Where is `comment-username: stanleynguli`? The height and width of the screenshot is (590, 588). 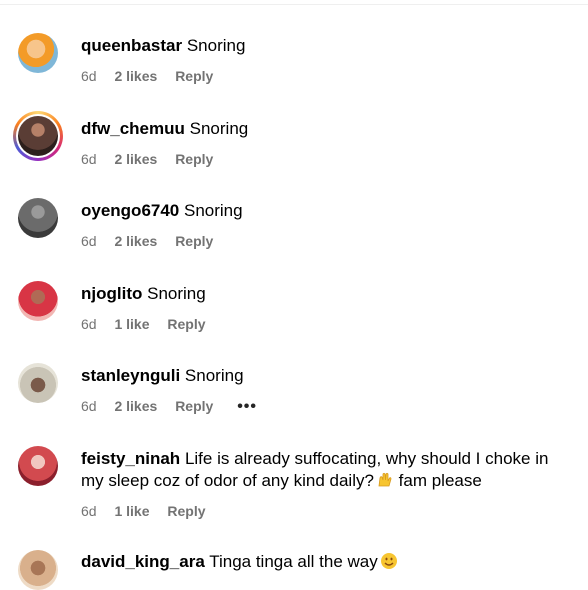 comment-username: stanleynguli is located at coordinates (130, 375).